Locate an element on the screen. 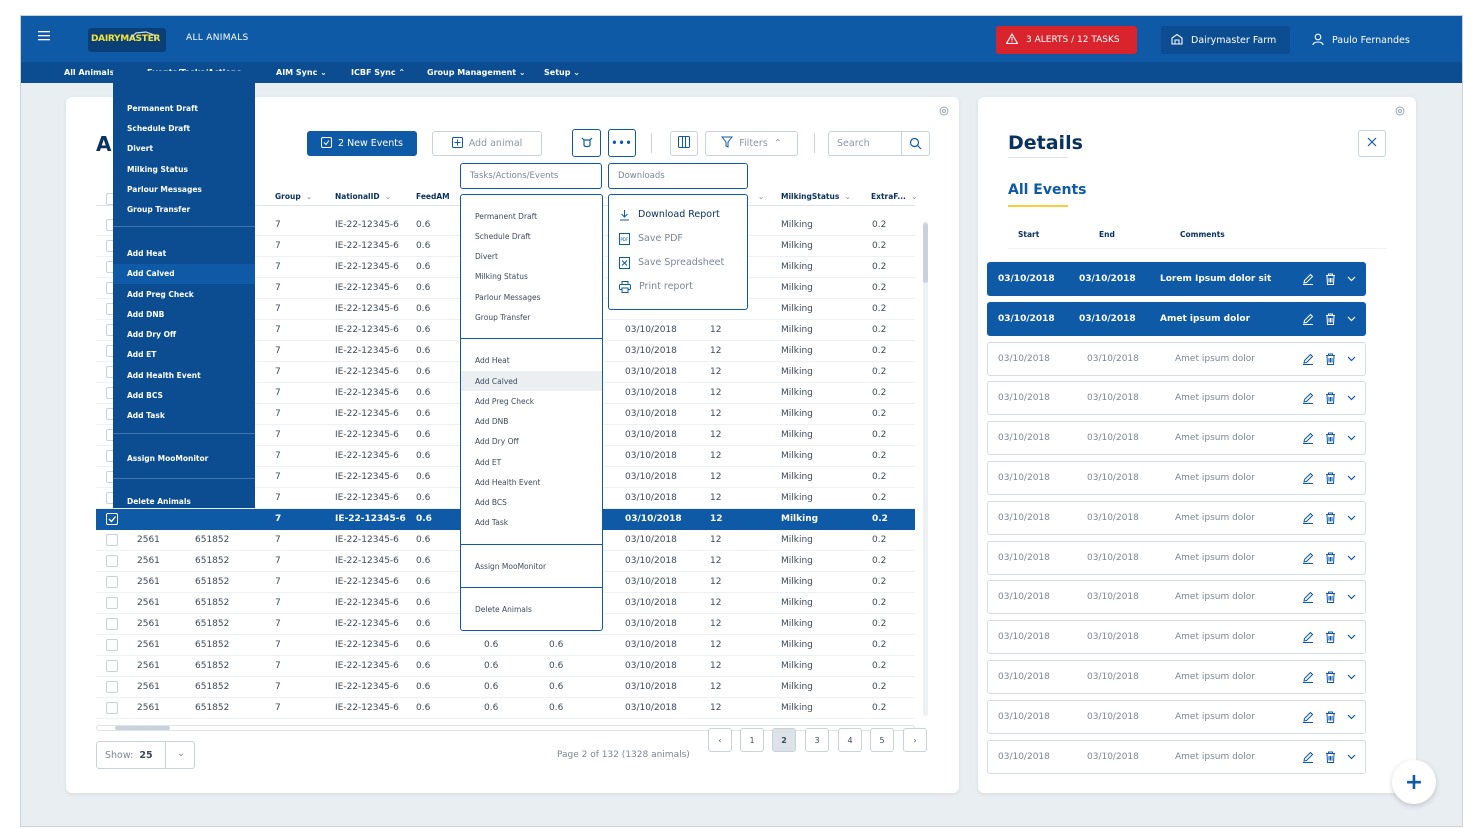 The width and height of the screenshot is (1476, 828). filters-button: Filters ⌃ is located at coordinates (751, 143).